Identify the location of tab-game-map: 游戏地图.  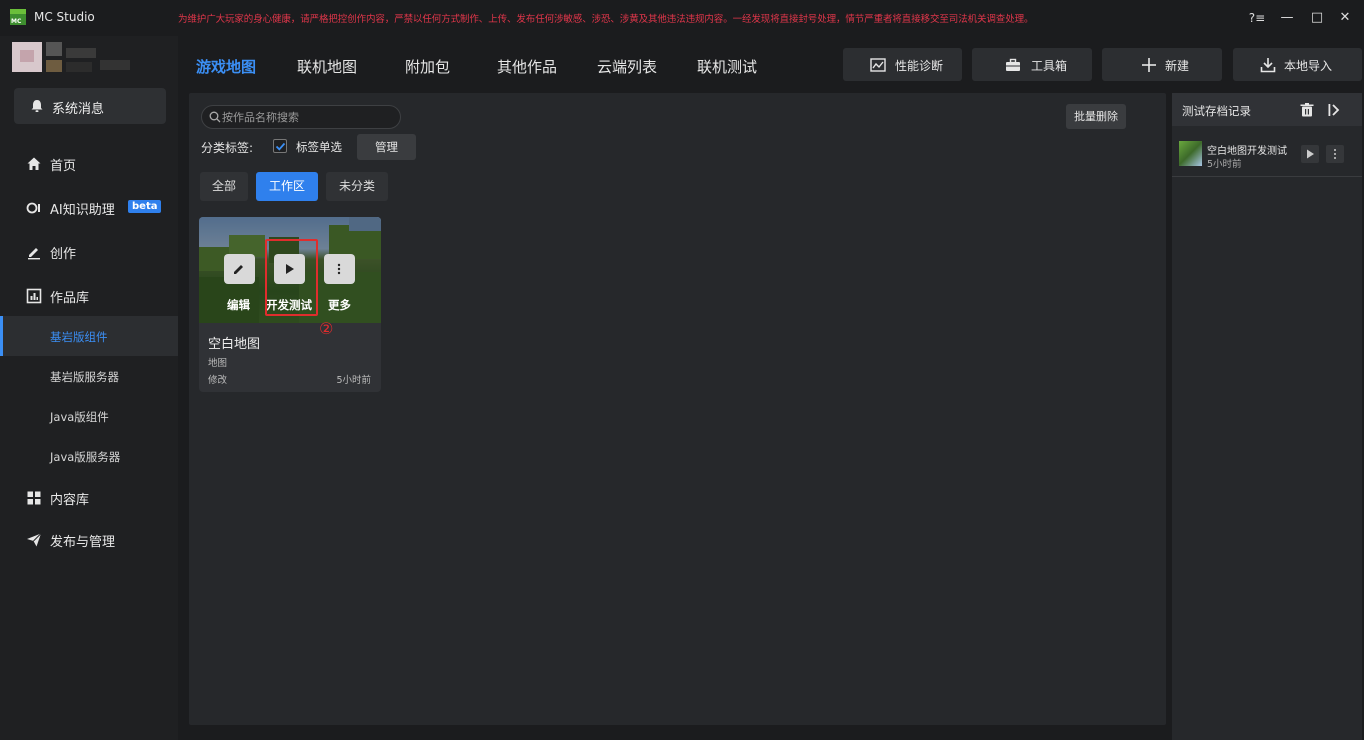
(226, 66).